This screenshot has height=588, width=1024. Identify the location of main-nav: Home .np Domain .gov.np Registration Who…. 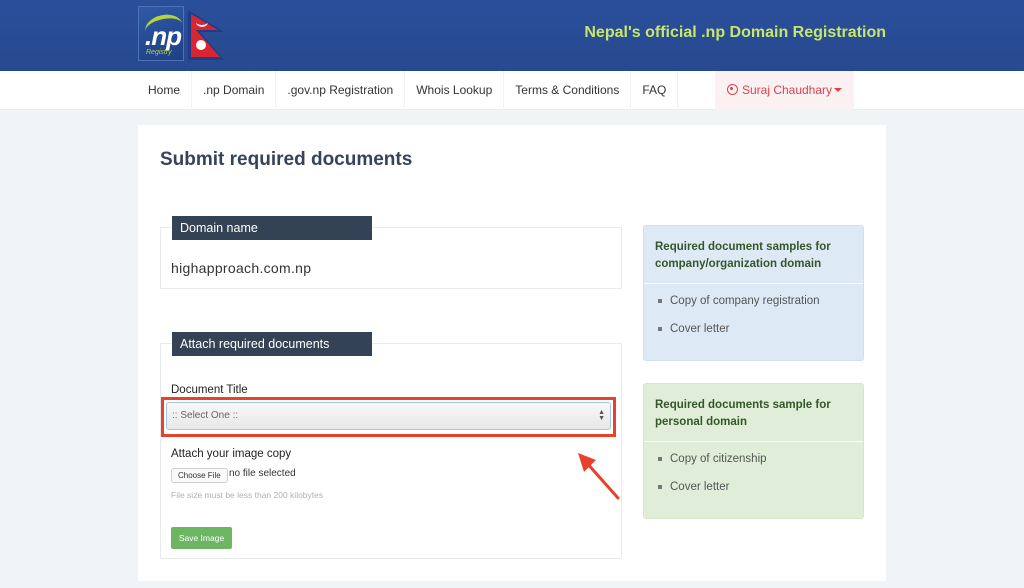
(512, 90).